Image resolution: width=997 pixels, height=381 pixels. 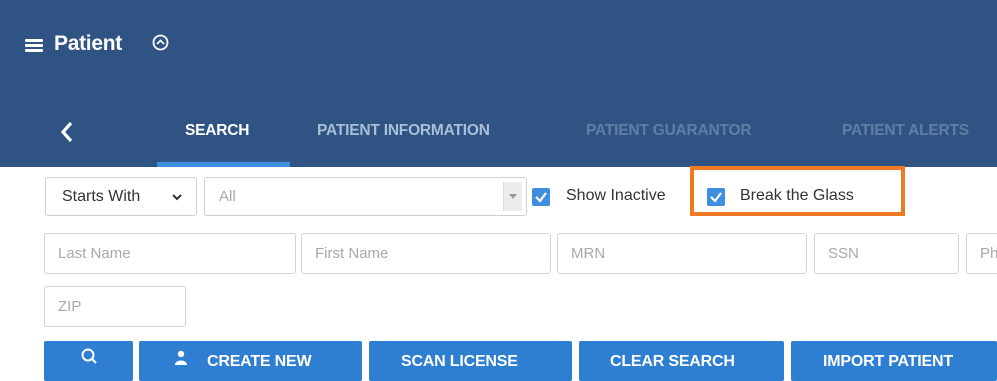 I want to click on create-new-button: CREATE NEW, so click(x=250, y=361).